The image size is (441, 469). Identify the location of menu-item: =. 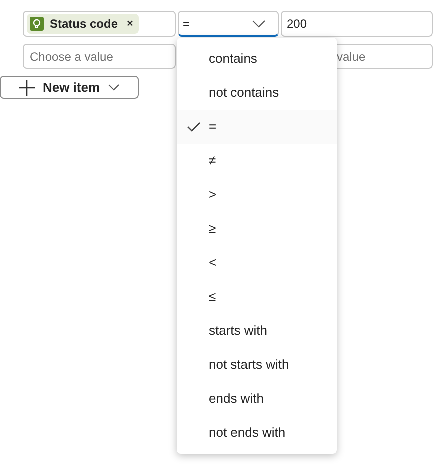
(257, 127).